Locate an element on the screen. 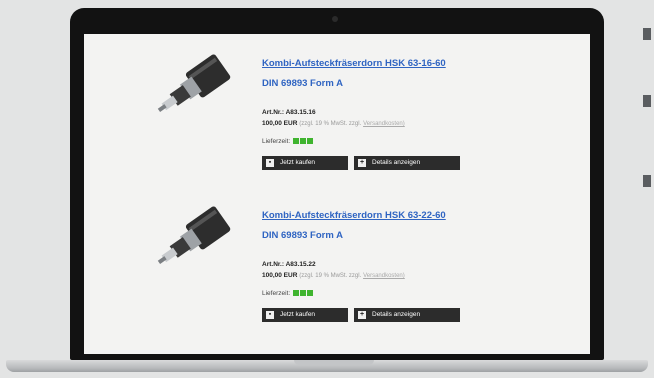  product-title: Kombi-Aufsteckfräserdorn HSK 63-22-60 is located at coordinates (354, 215).